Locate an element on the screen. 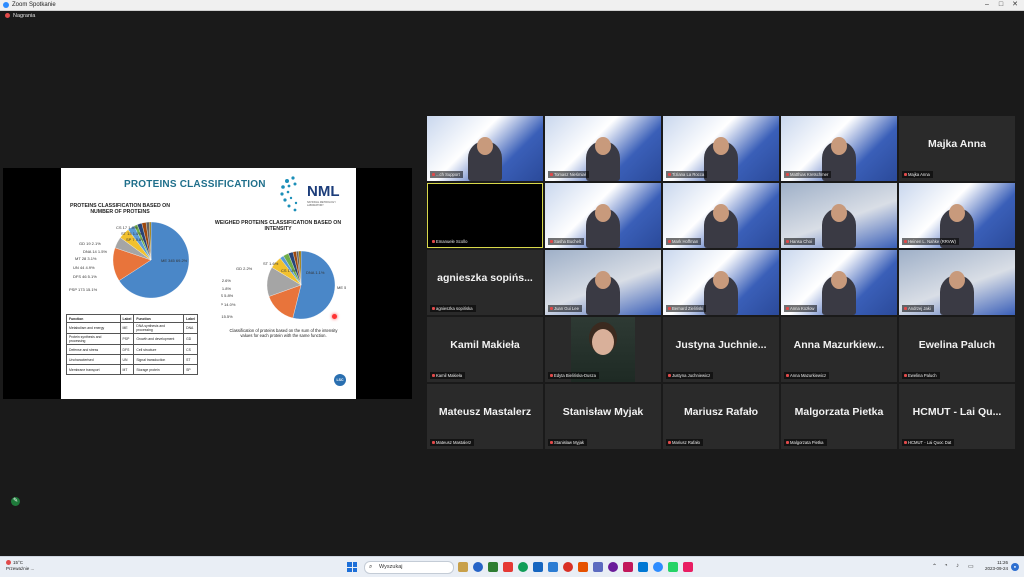 Image resolution: width=1024 pixels, height=577 pixels. pie-slice-label: UN 44 4.9% is located at coordinates (84, 267).